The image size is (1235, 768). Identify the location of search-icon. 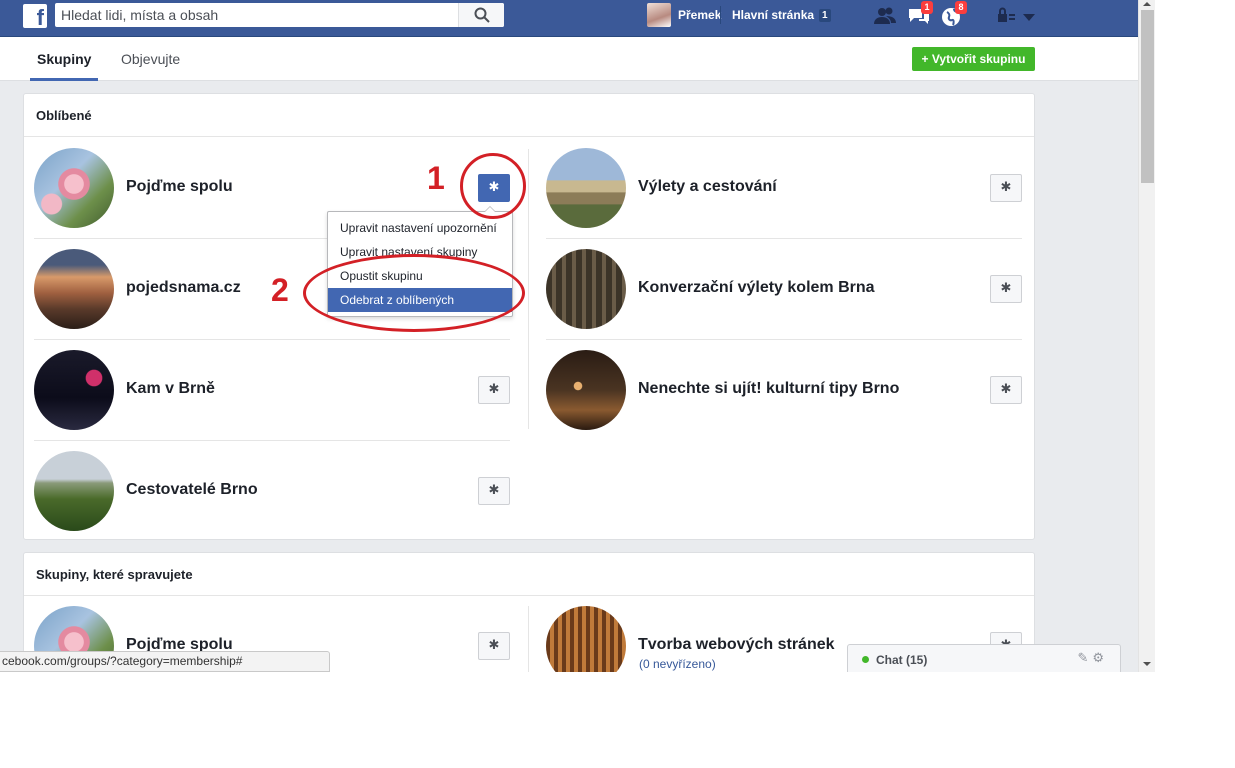
(482, 15).